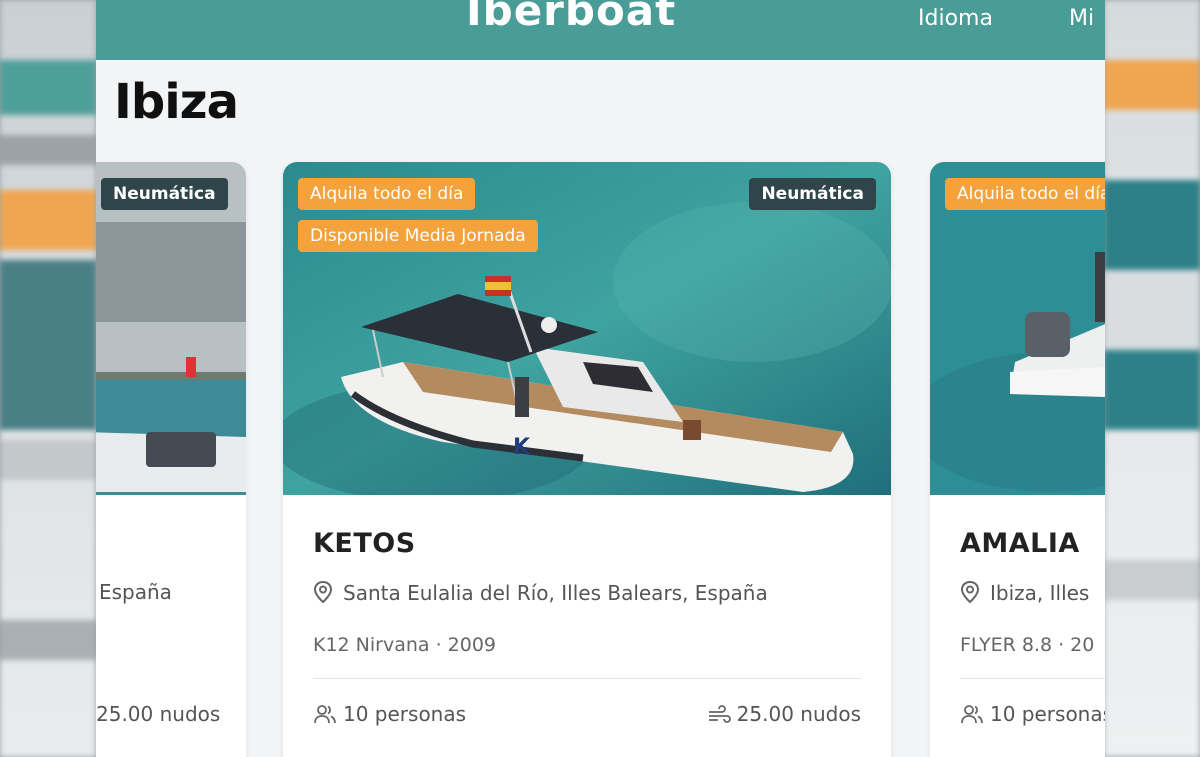 This screenshot has width=1200, height=757. Describe the element at coordinates (1081, 18) in the screenshot. I see `nav-my-account: Mi` at that location.